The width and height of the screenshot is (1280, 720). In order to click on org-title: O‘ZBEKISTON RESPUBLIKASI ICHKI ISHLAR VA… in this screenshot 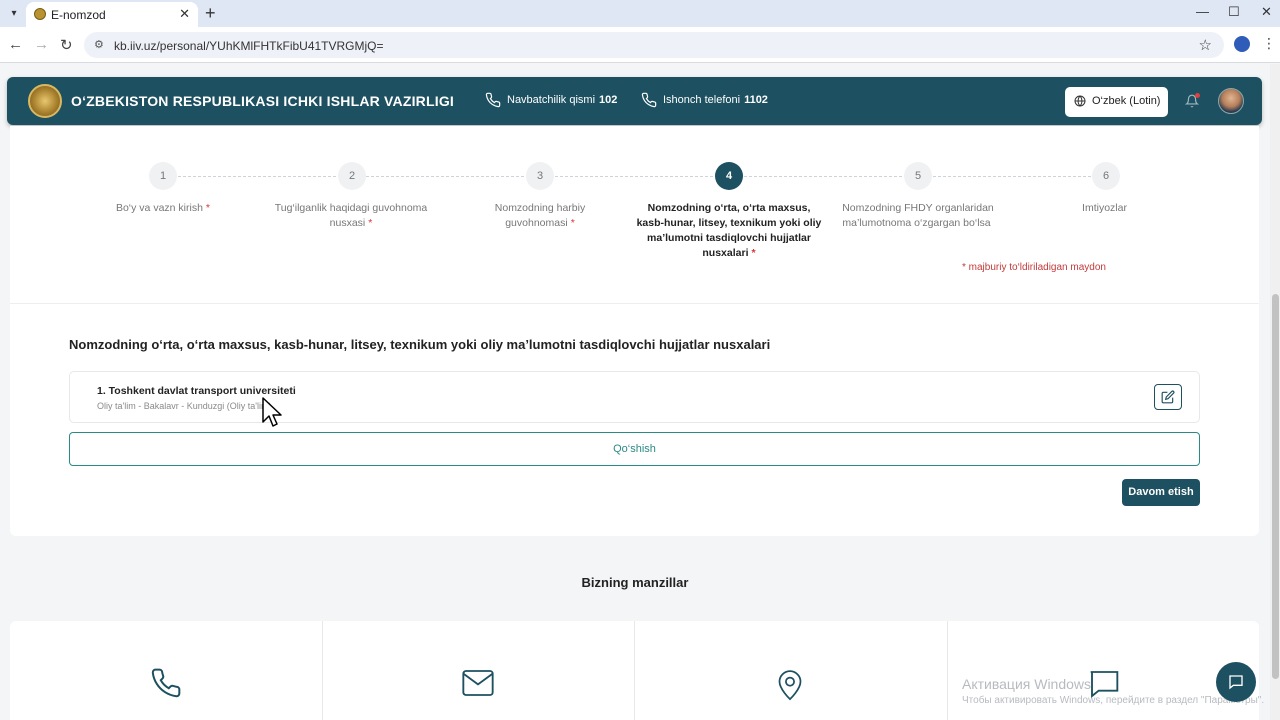, I will do `click(263, 101)`.